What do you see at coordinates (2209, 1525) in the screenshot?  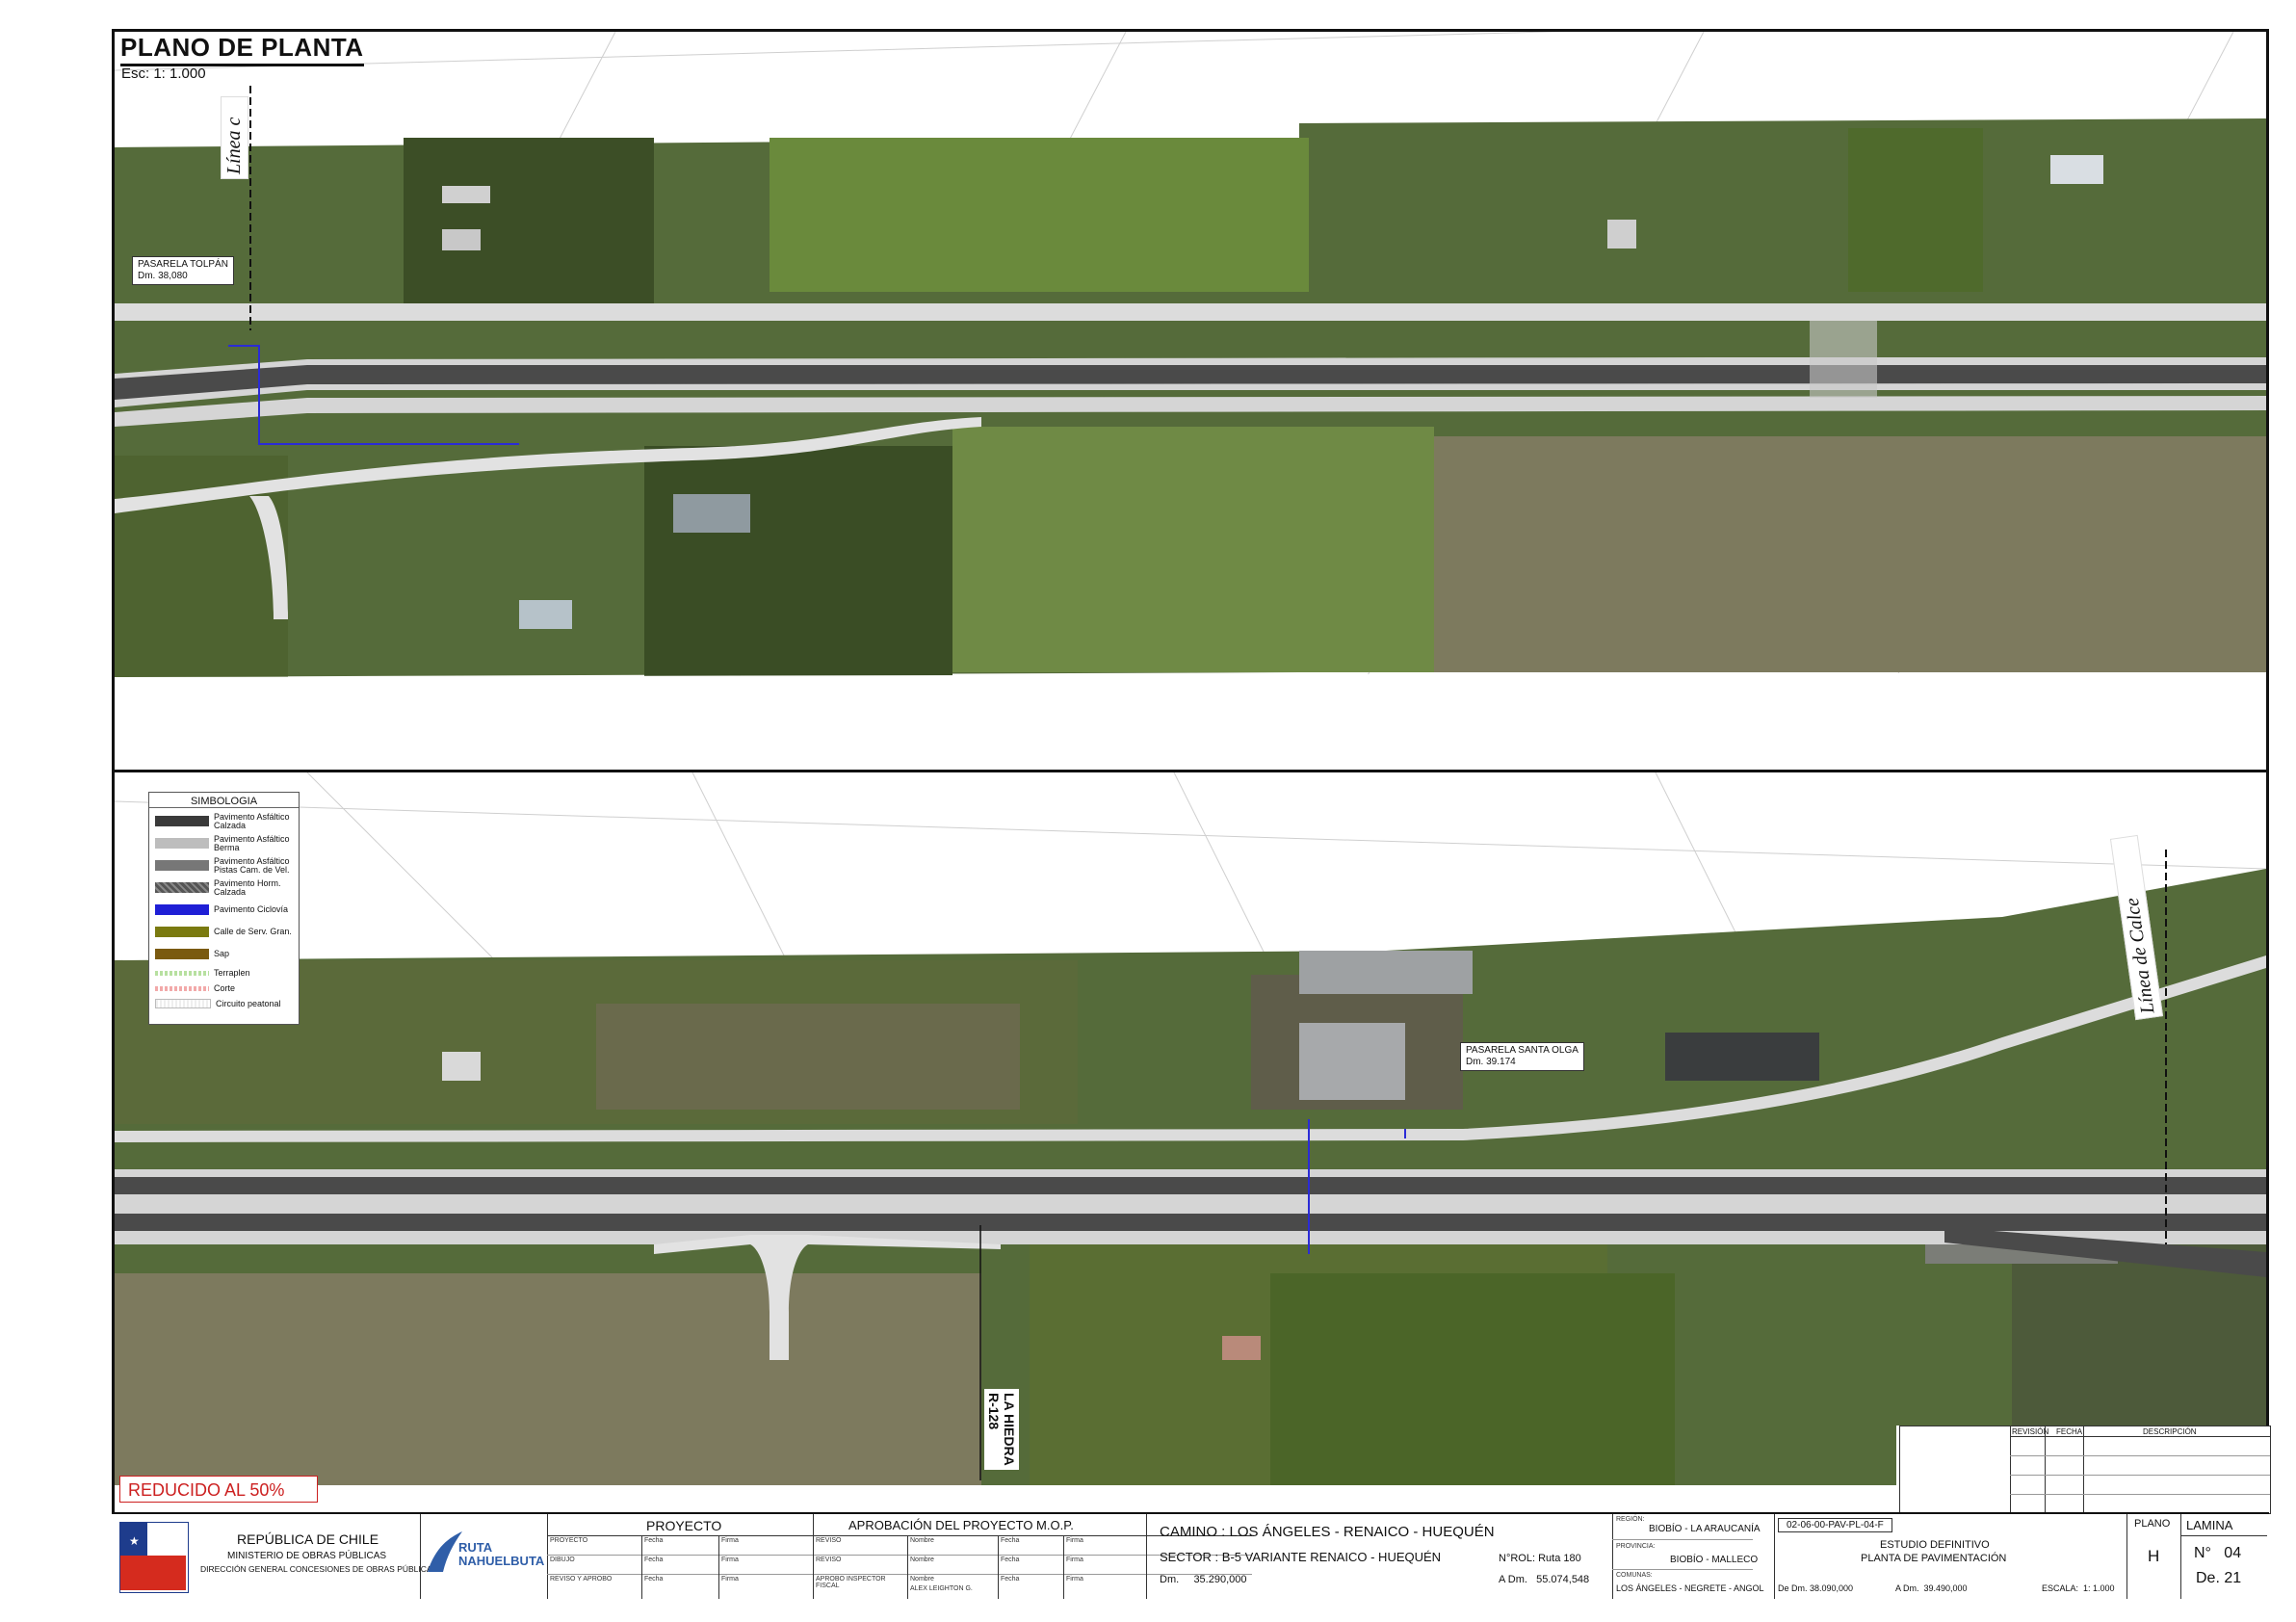 I see `lamina-label: LAMINA` at bounding box center [2209, 1525].